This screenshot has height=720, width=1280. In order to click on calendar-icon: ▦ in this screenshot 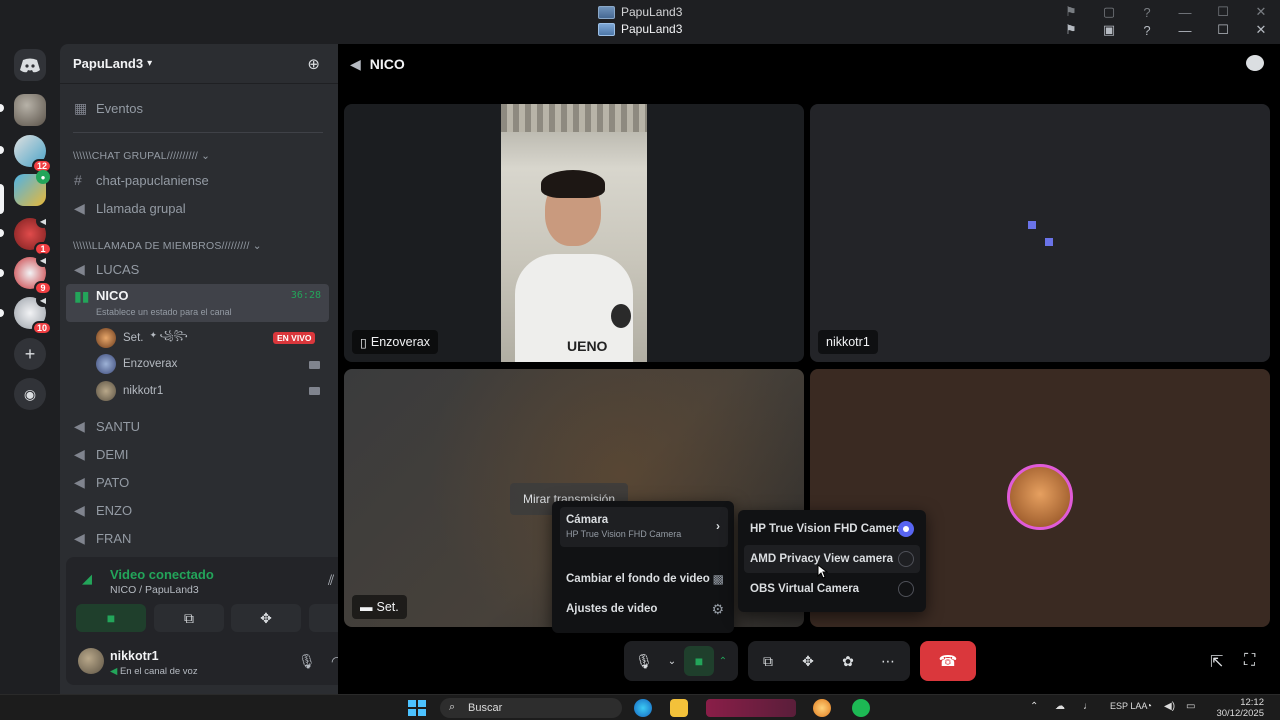, I will do `click(81, 107)`.